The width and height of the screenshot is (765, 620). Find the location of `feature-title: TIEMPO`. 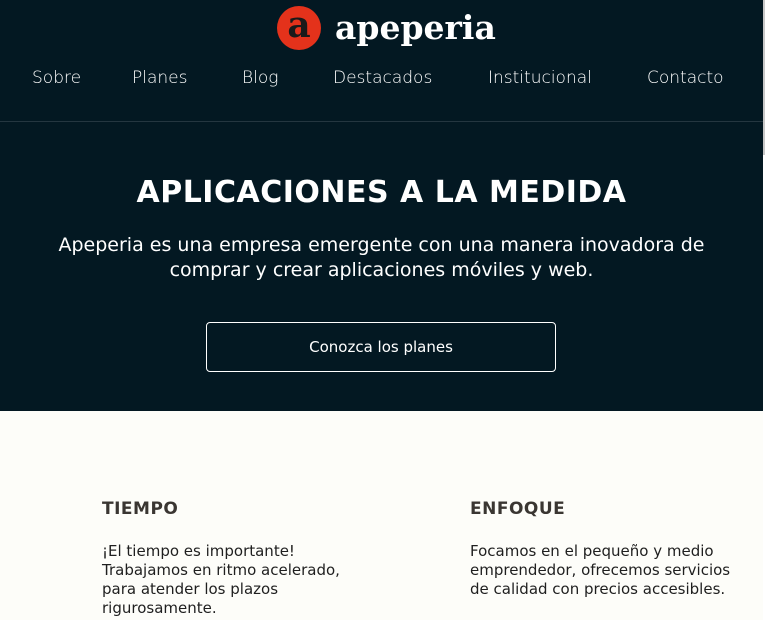

feature-title: TIEMPO is located at coordinates (140, 509).